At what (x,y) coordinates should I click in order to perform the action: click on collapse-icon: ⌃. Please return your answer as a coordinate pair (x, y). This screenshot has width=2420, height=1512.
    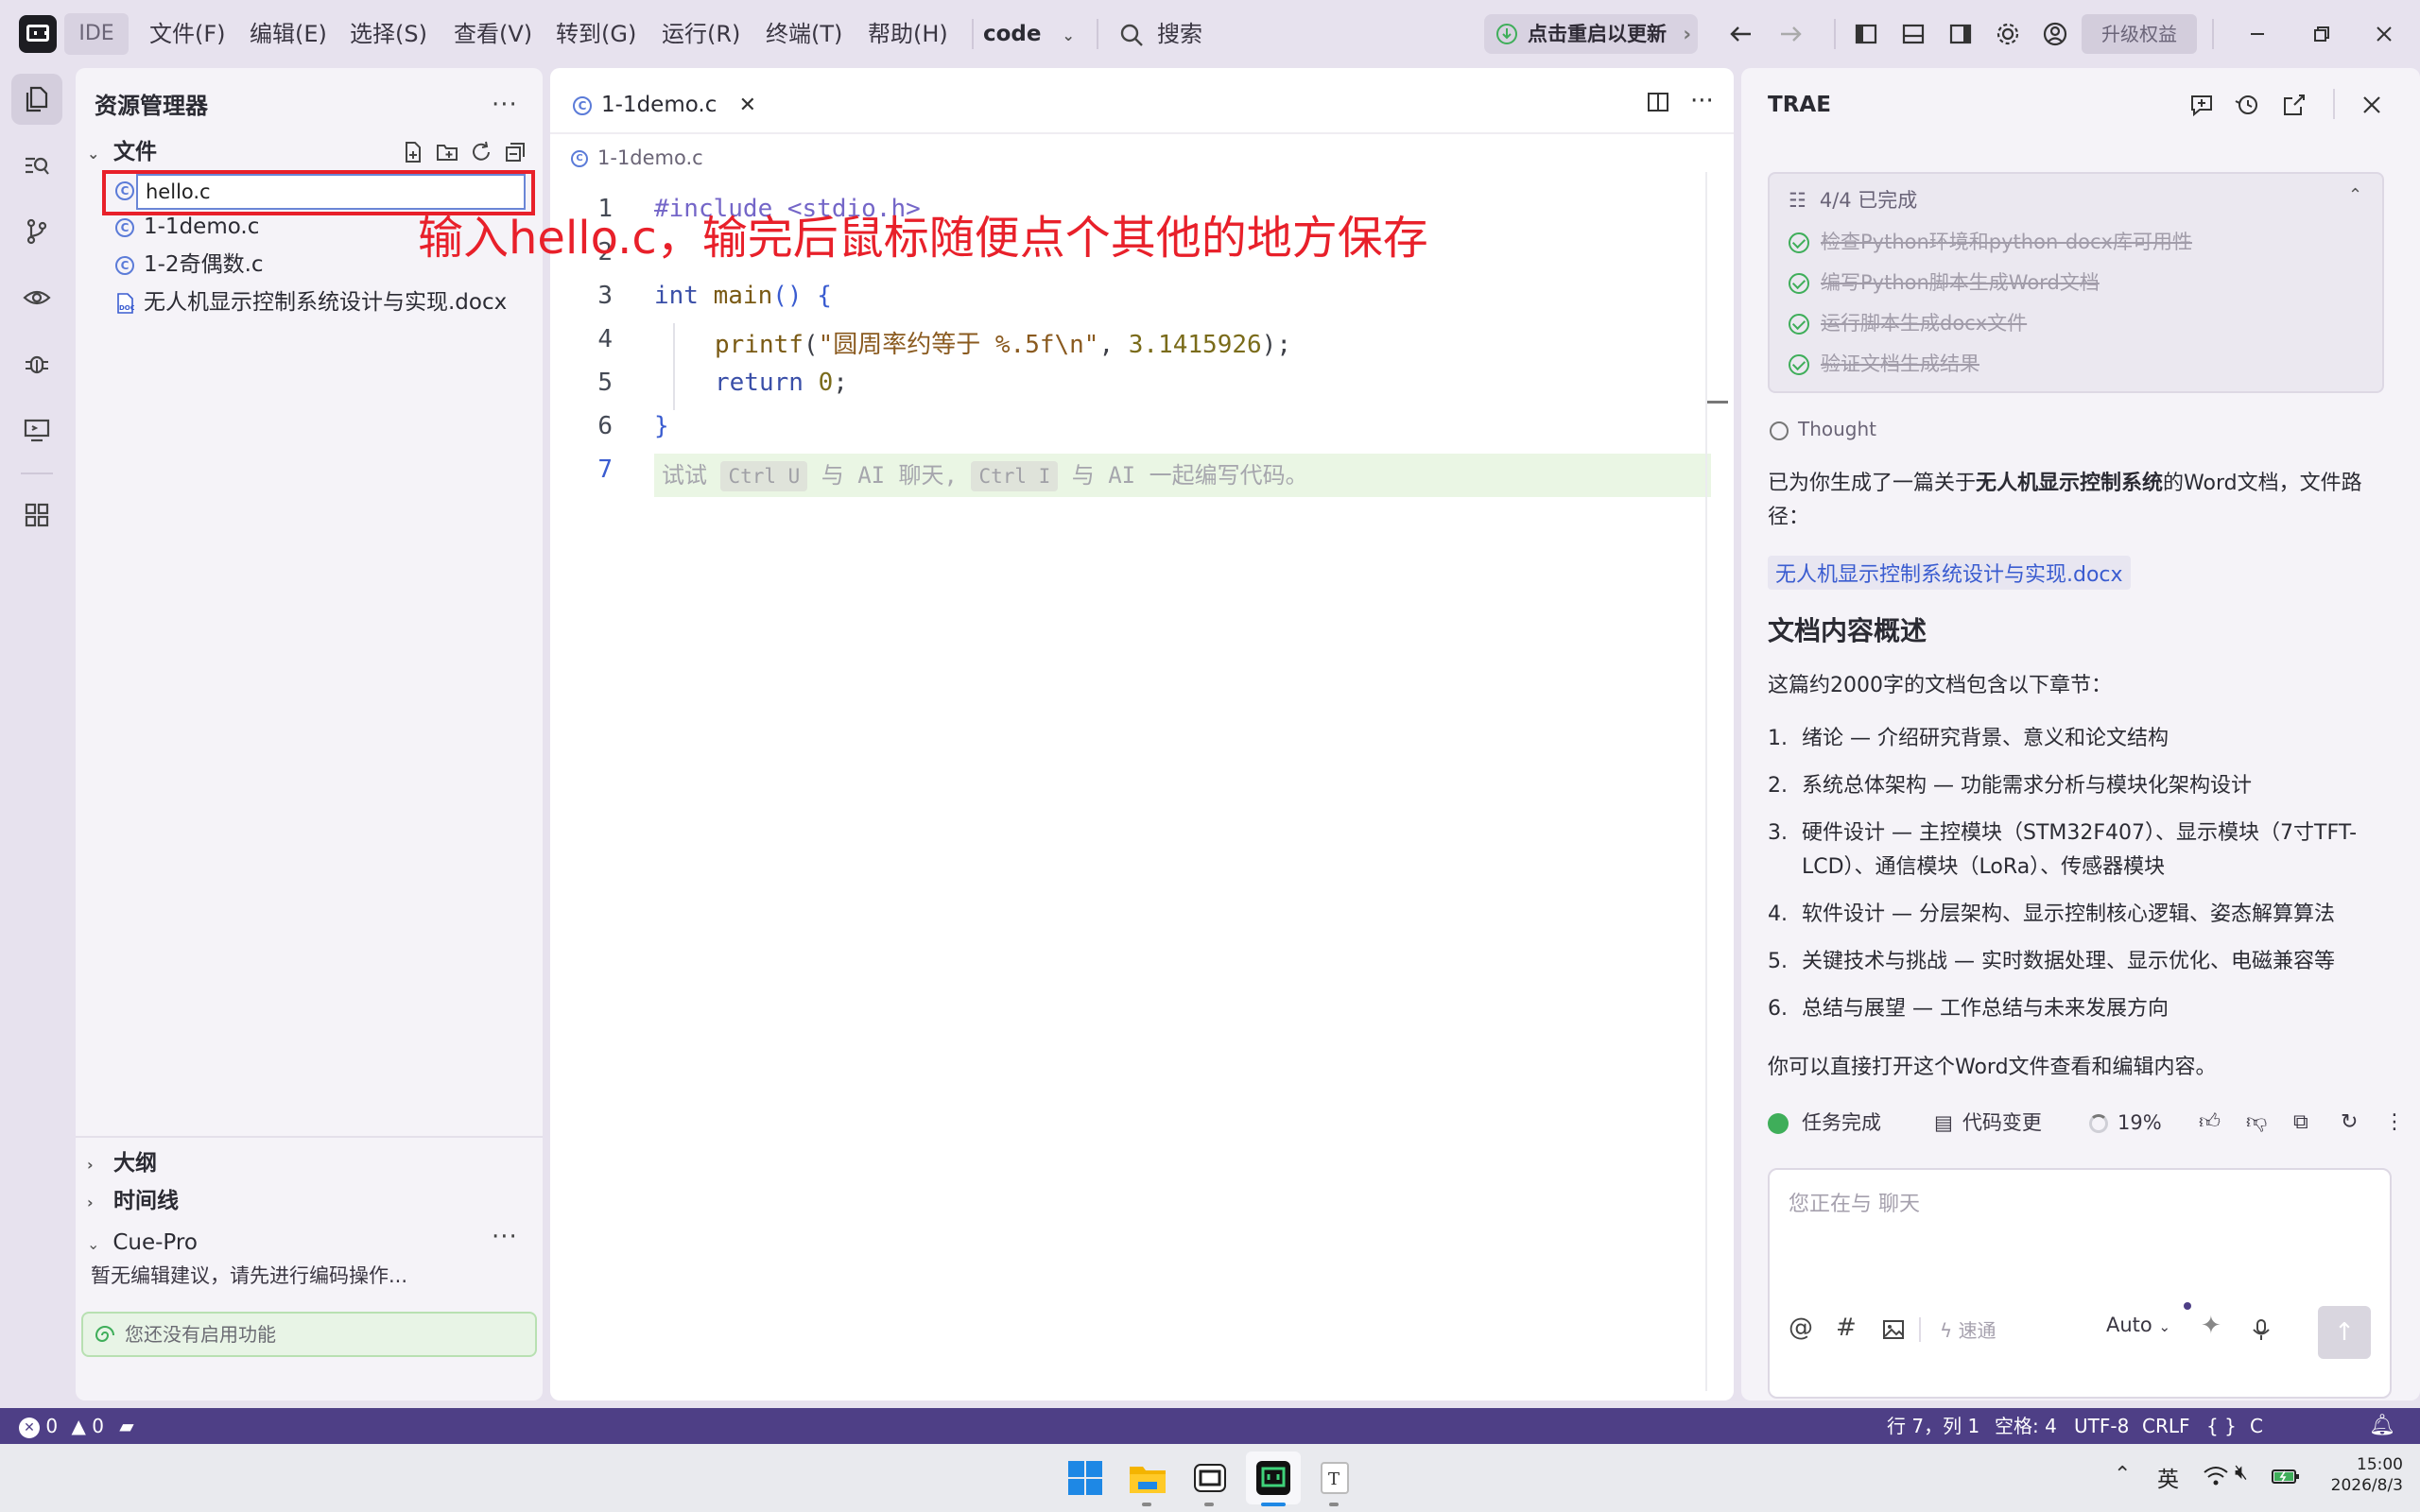
    Looking at the image, I should click on (2355, 195).